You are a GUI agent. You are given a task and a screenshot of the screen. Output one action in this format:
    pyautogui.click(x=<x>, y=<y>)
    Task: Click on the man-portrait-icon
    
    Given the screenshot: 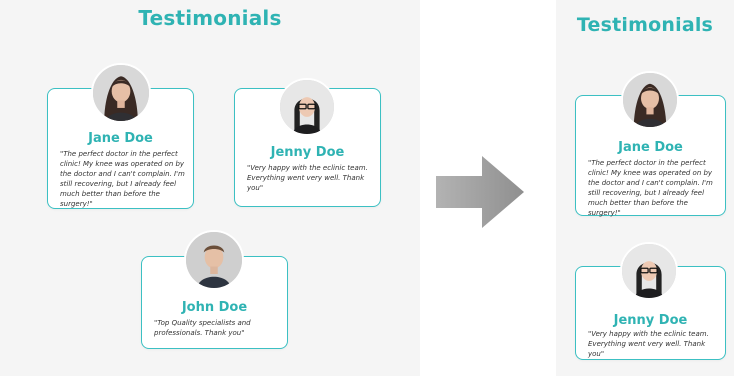 What is the action you would take?
    pyautogui.click(x=214, y=260)
    